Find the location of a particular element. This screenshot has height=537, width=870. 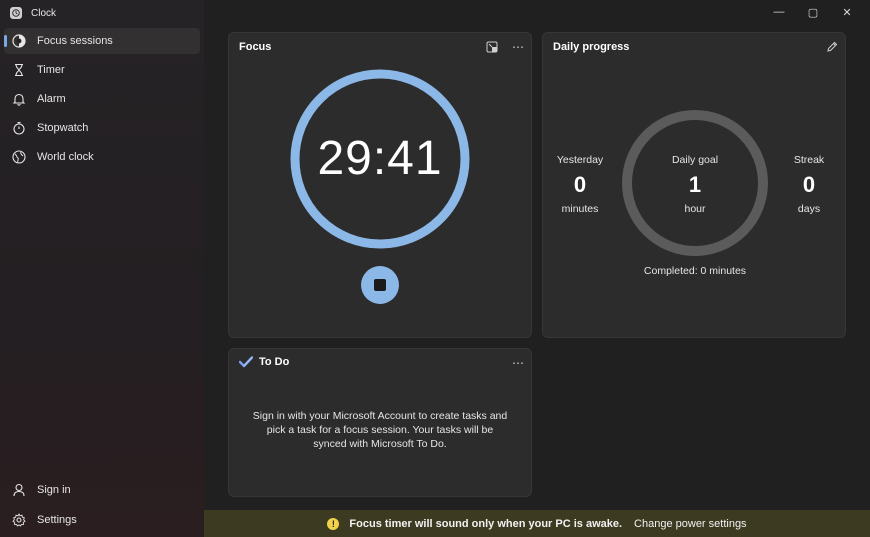

streak-value: 0 is located at coordinates (809, 184).